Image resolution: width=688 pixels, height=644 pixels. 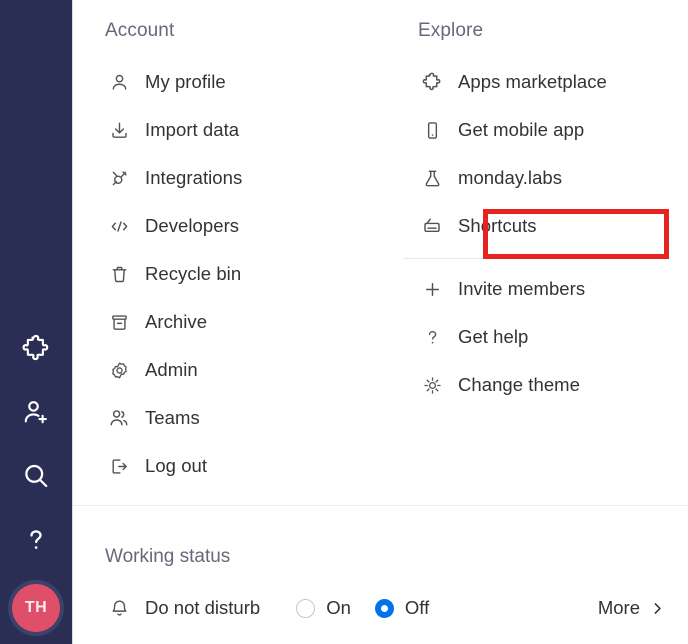 I want to click on menu-item-recycle-bin: Recycle bin, so click(x=254, y=274).